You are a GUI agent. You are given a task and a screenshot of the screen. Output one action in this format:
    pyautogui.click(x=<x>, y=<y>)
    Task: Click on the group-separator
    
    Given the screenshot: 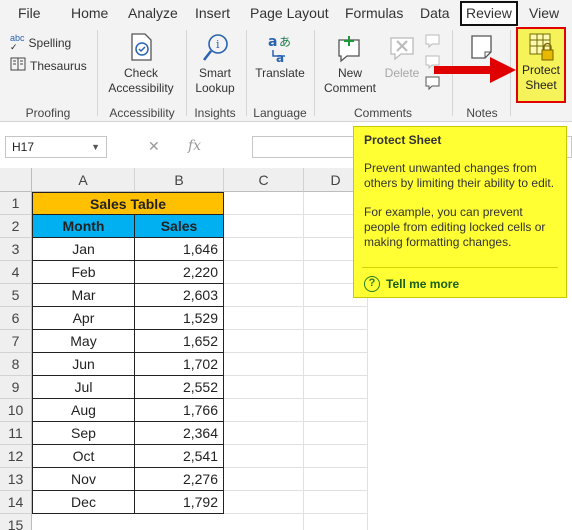 What is the action you would take?
    pyautogui.click(x=97, y=73)
    